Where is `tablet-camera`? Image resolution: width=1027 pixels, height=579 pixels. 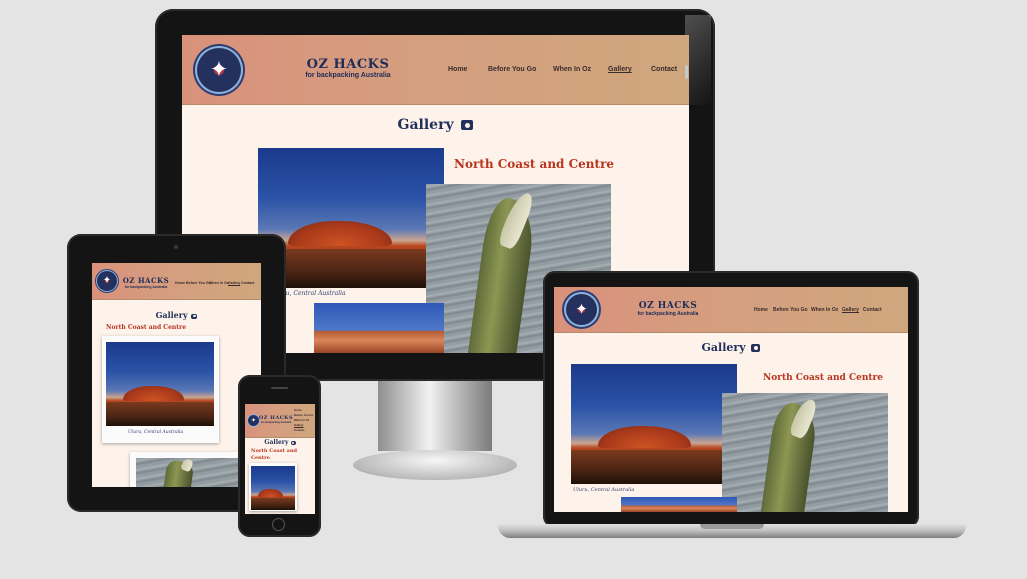
tablet-camera is located at coordinates (176, 247).